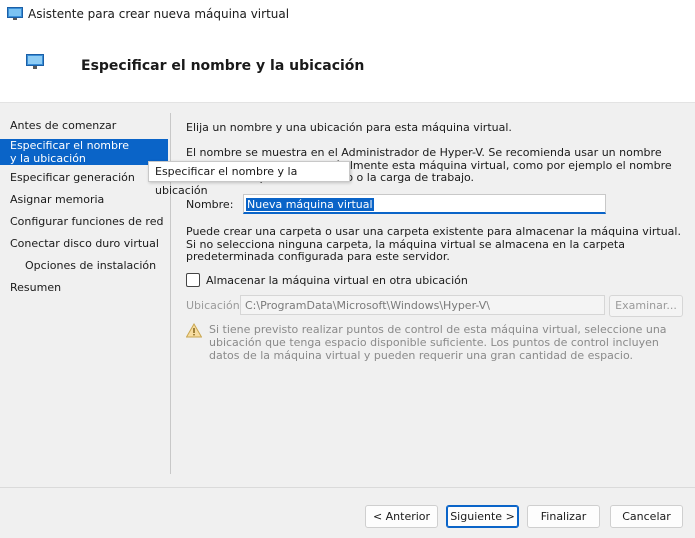 The height and width of the screenshot is (538, 695). Describe the element at coordinates (84, 265) in the screenshot. I see `nav-item-instalacion: Opciones de instalación` at that location.